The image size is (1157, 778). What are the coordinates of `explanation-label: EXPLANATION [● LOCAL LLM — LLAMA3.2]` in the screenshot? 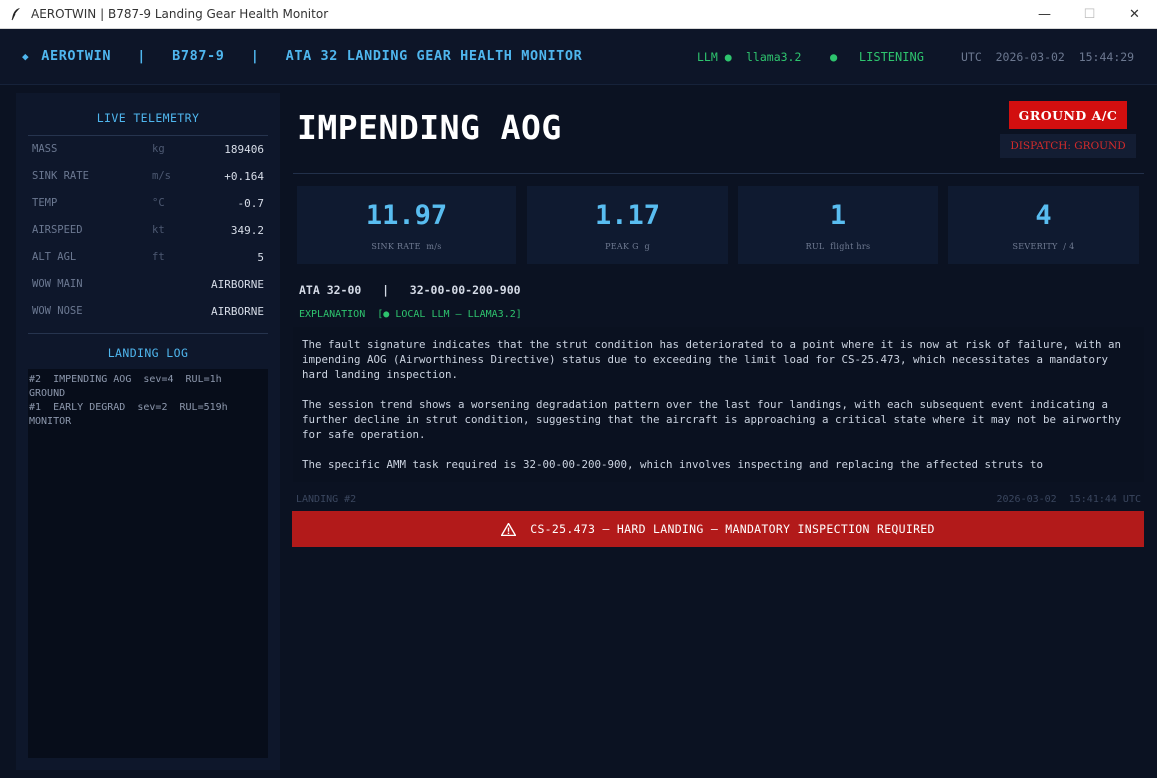 It's located at (410, 314).